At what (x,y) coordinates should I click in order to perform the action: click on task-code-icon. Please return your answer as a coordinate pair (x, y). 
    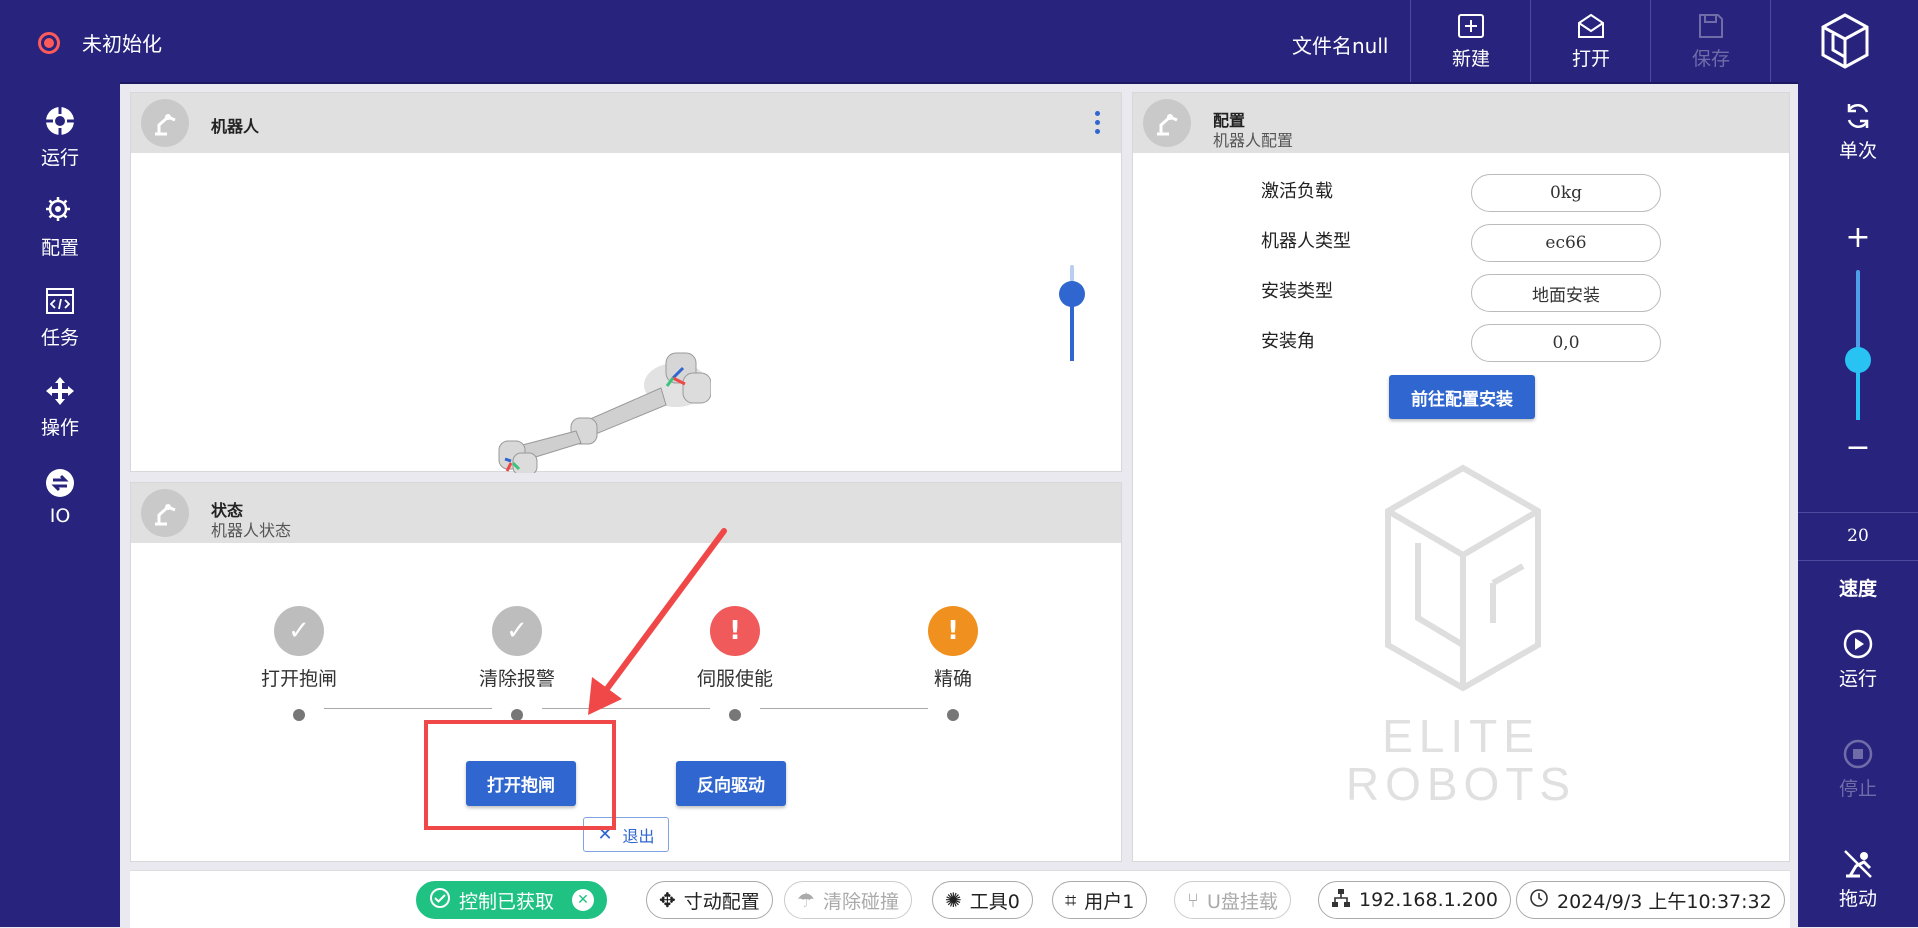
    Looking at the image, I should click on (60, 300).